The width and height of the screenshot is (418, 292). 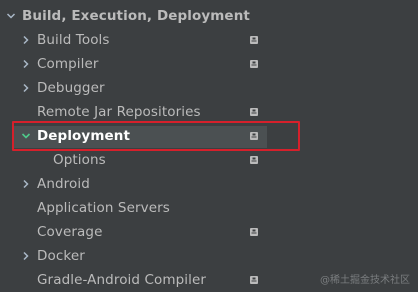 What do you see at coordinates (209, 232) in the screenshot?
I see `tree-node-coverage: Coverage` at bounding box center [209, 232].